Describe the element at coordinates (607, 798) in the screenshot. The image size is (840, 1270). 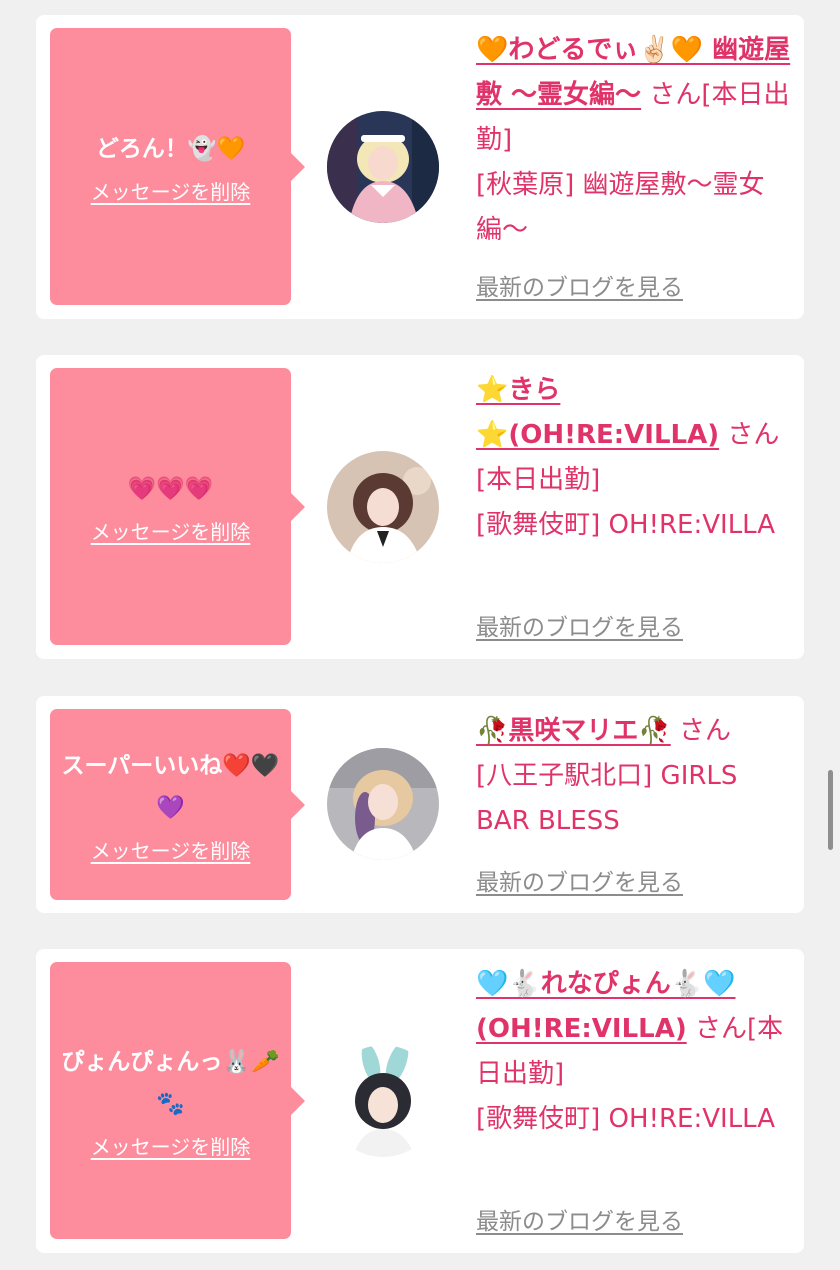
I see `shop-location: [八王子駅北口] GIRLS BAR BLESS` at that location.